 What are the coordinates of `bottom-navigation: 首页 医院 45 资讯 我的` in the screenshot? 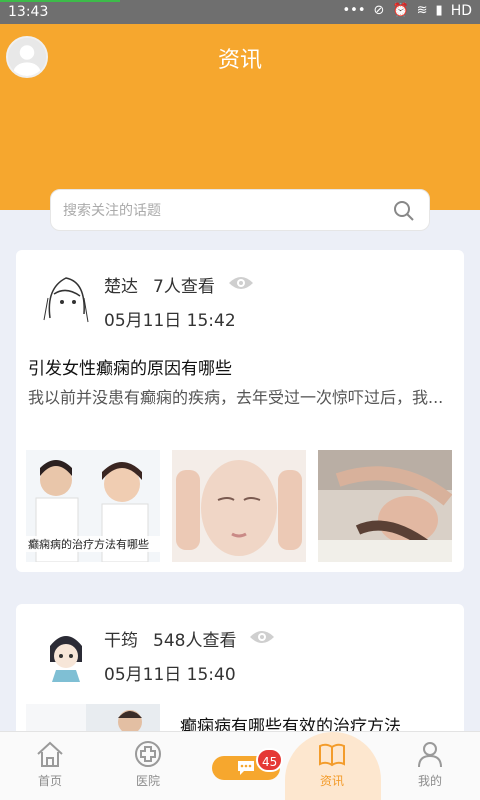 It's located at (240, 765).